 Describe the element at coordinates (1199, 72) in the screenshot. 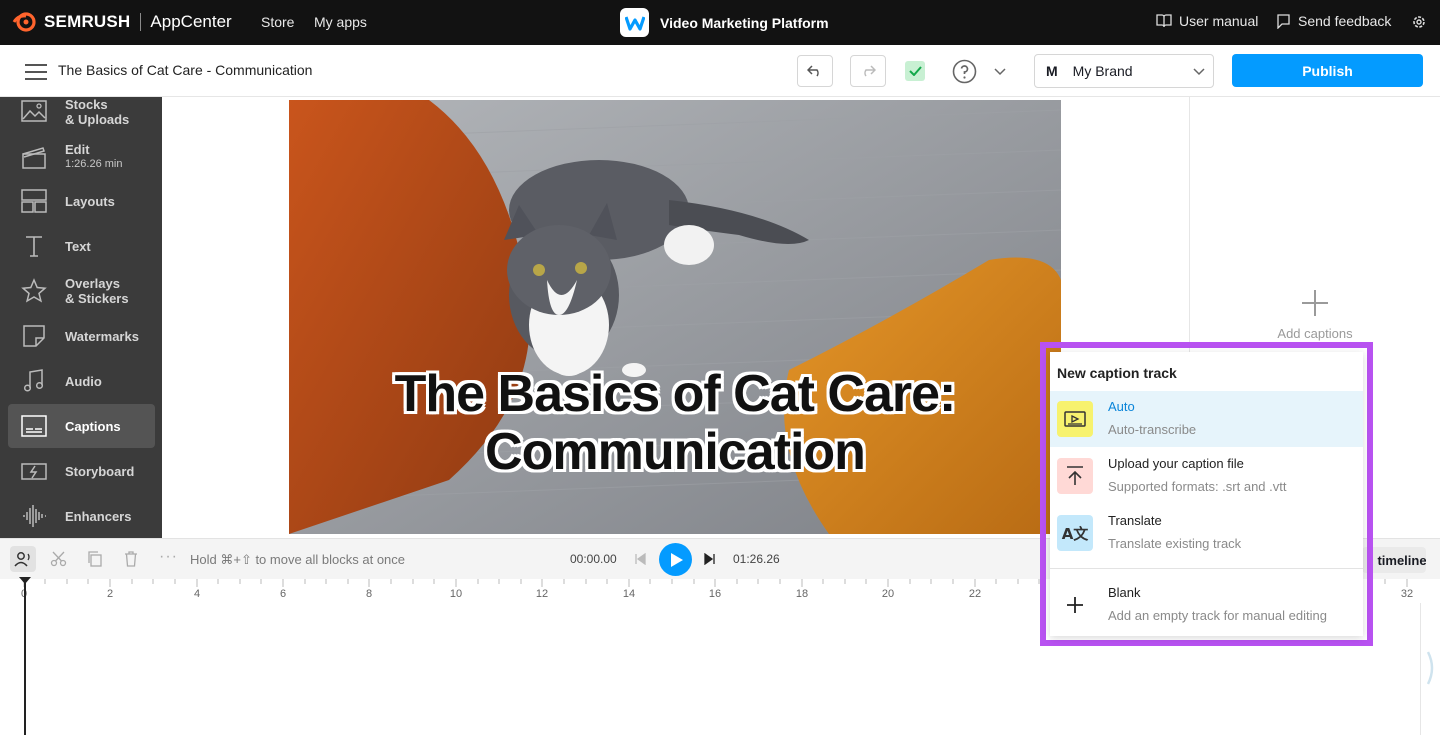

I see `chevron-down-icon` at that location.